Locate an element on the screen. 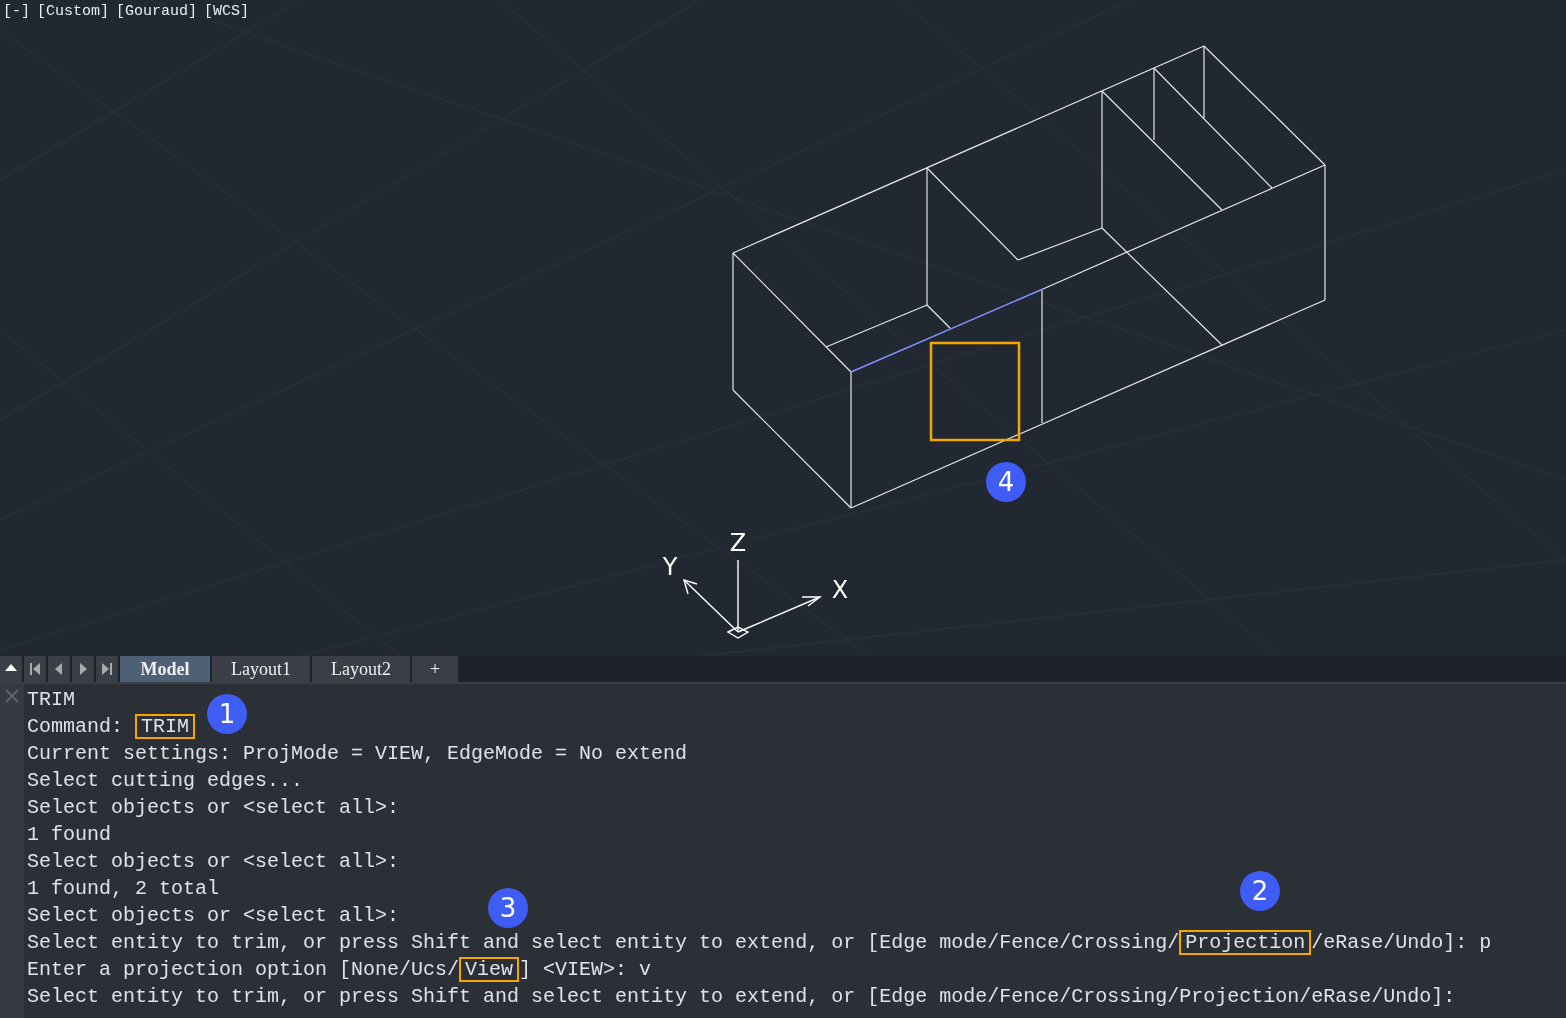  command-text: 1 found, 2 total is located at coordinates (123, 888).